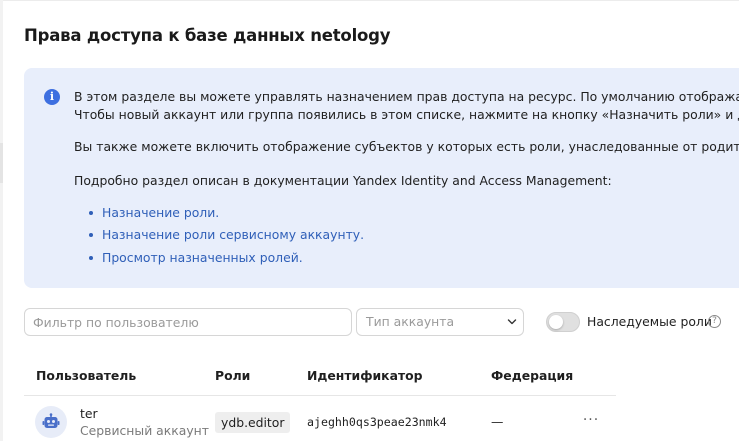  Describe the element at coordinates (649, 321) in the screenshot. I see `inherited-roles-label: Наследуемые роли` at that location.